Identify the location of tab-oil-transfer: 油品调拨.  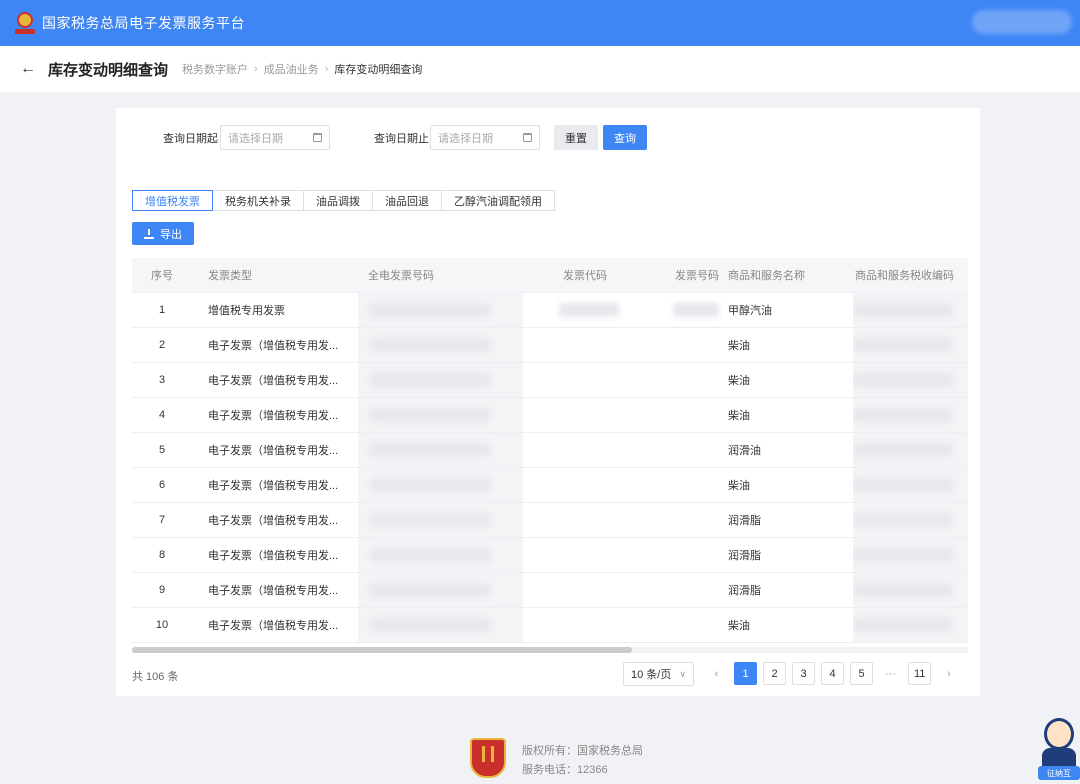
(338, 200).